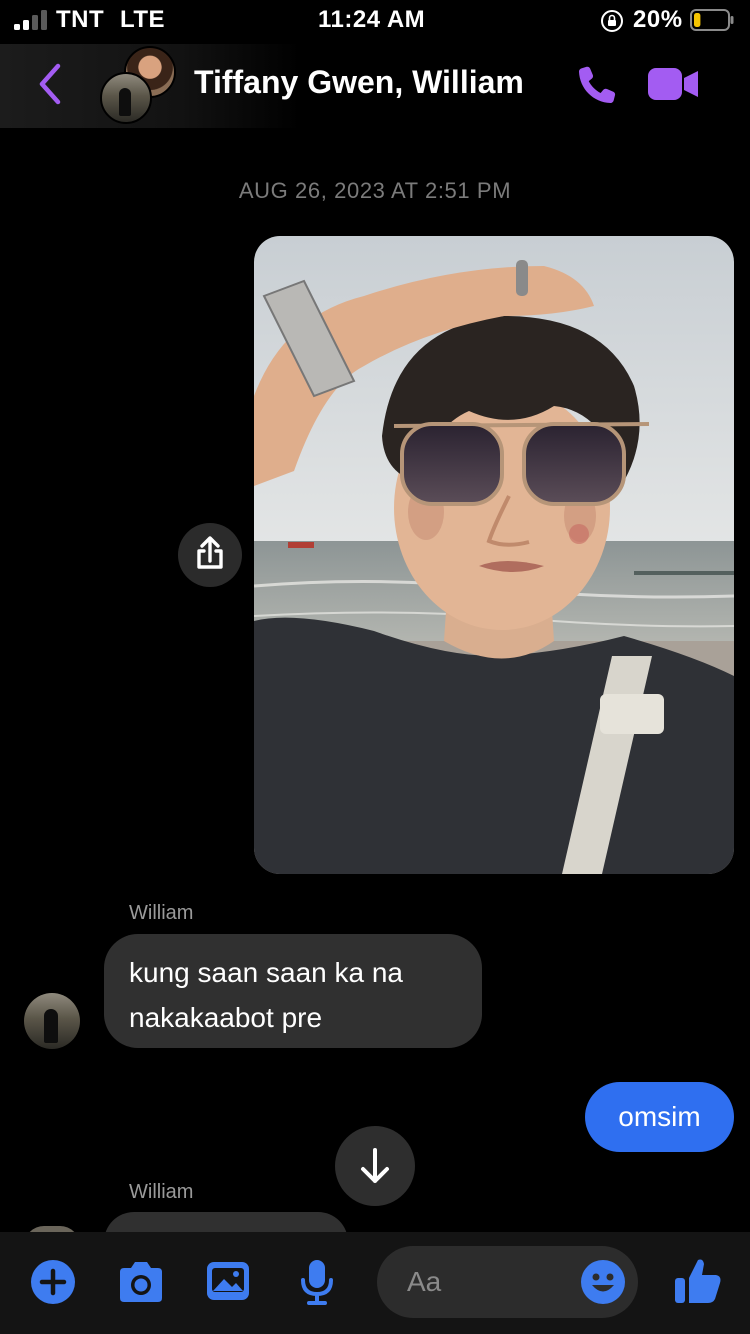 The image size is (750, 1334). Describe the element at coordinates (597, 85) in the screenshot. I see `phone-icon` at that location.